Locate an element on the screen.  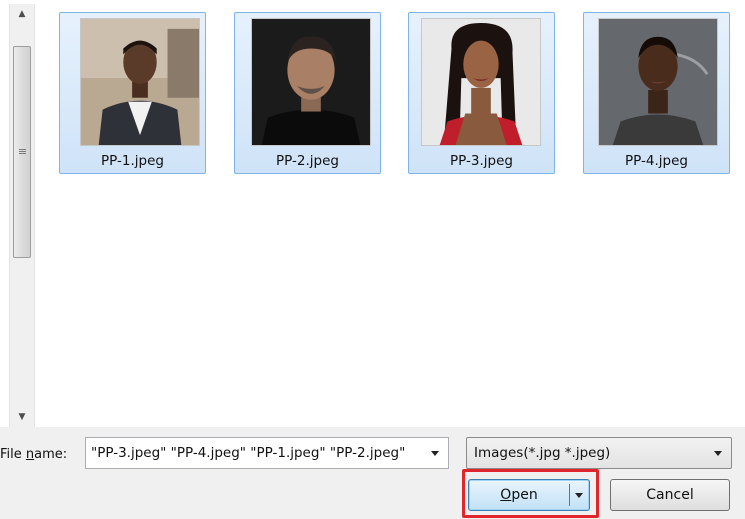
scroll-down-arrow-icon: ▼ is located at coordinates (22, 417).